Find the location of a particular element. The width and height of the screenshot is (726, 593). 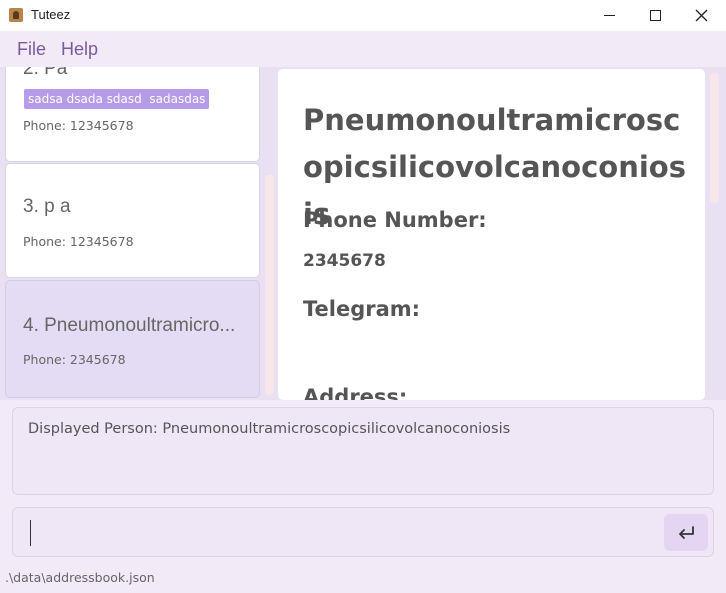

close-icon is located at coordinates (701, 15).